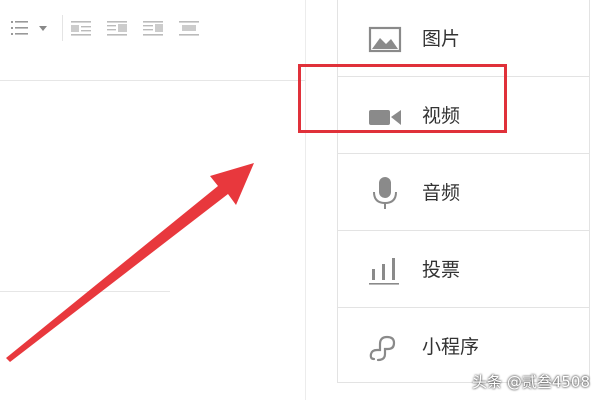 Image resolution: width=600 pixels, height=400 pixels. I want to click on insert-mini-program-label: 小程序, so click(451, 347).